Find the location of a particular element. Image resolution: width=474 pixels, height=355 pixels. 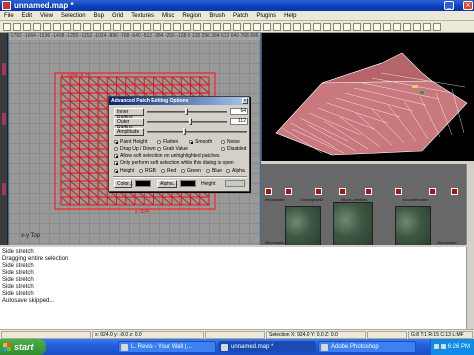

outer-radius-track is located at coordinates (187, 122).